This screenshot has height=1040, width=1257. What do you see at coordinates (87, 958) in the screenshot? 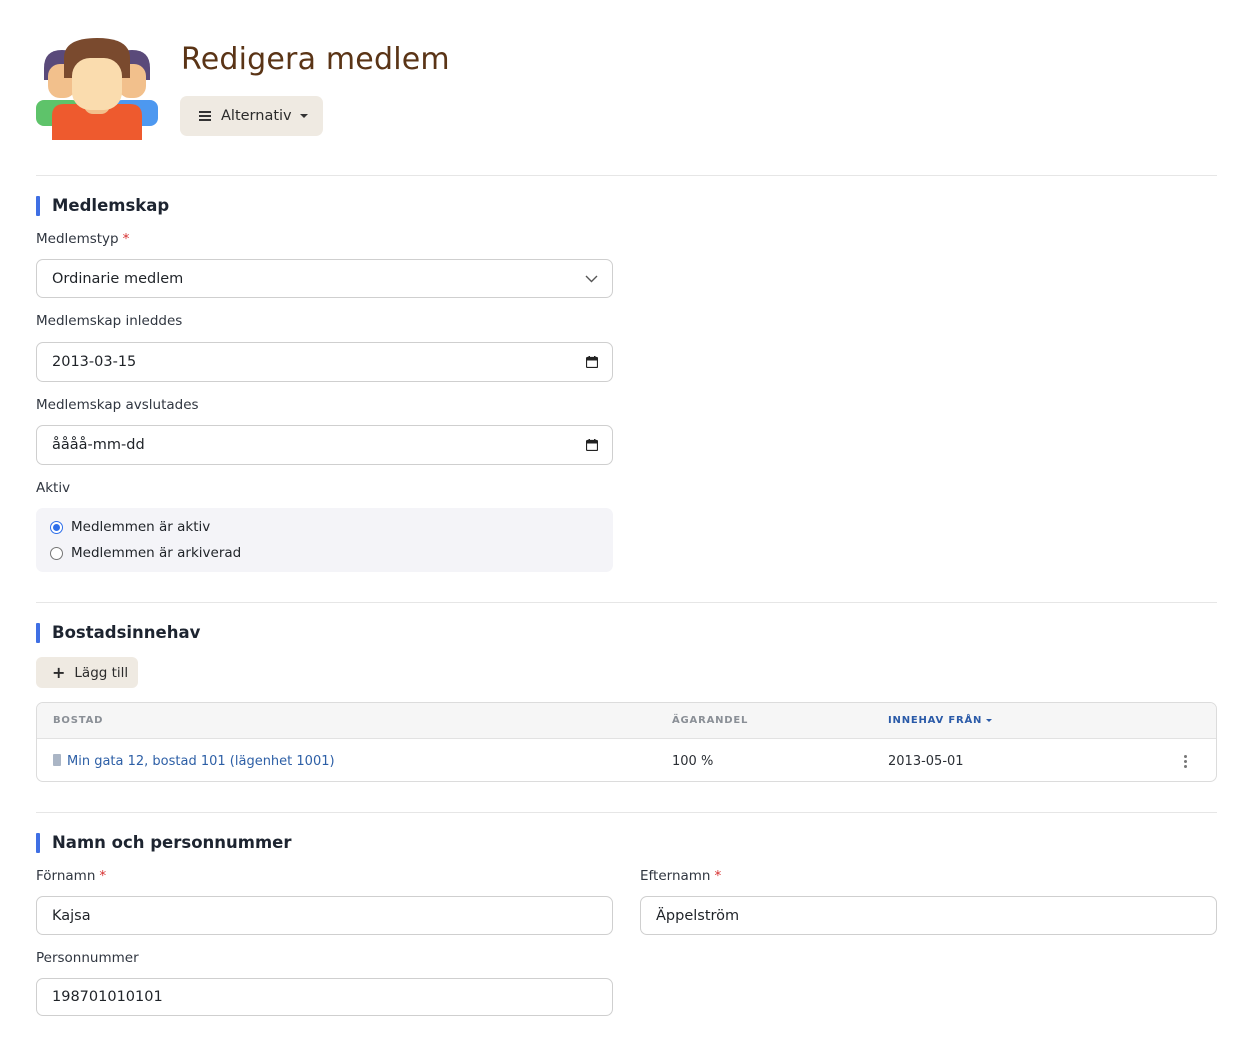
I see `personnummer-label: Personnummer` at bounding box center [87, 958].